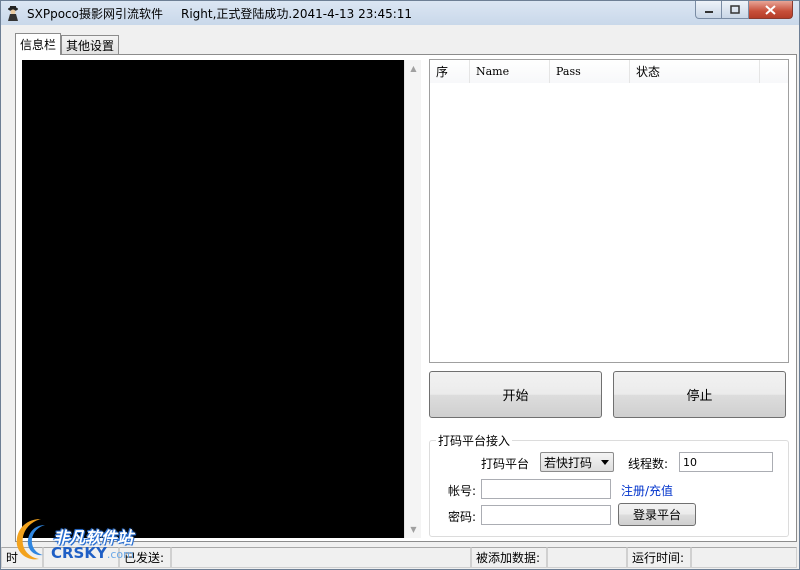 The image size is (800, 570). What do you see at coordinates (13, 13) in the screenshot?
I see `app-icon` at bounding box center [13, 13].